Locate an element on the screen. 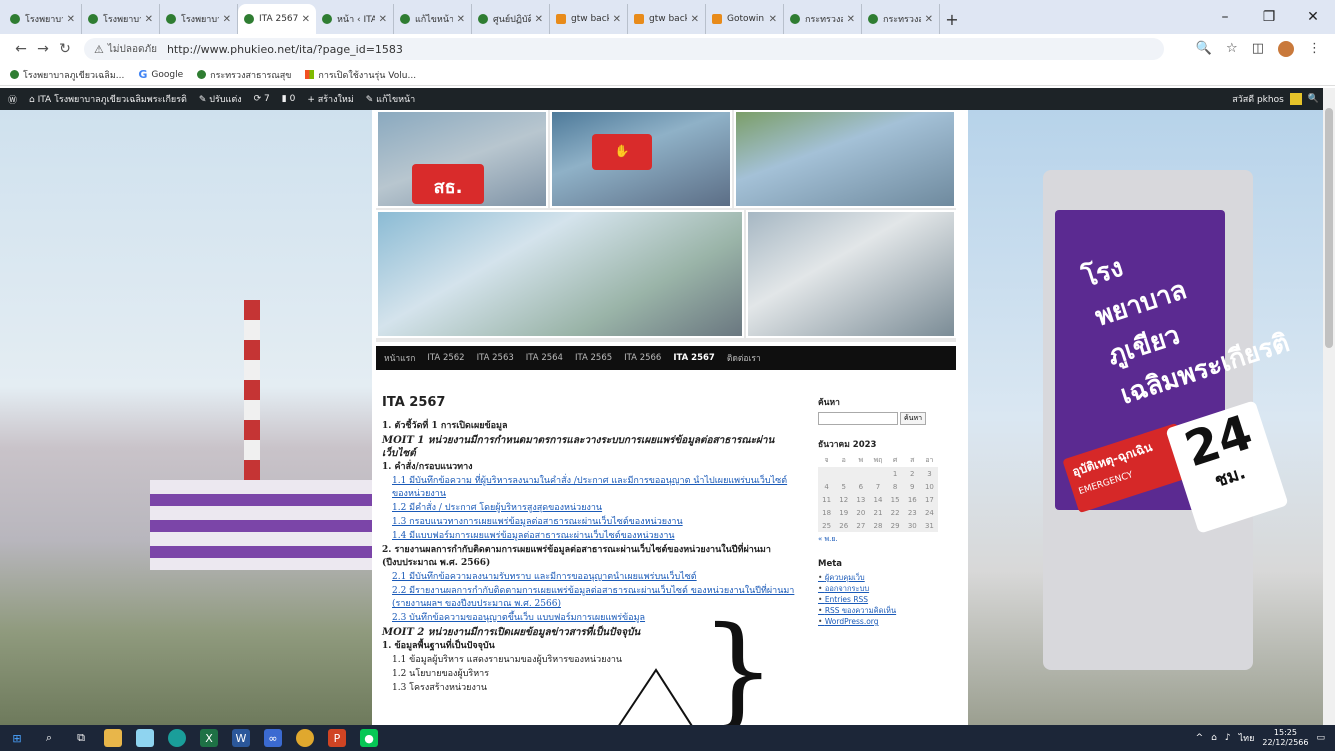 This screenshot has height=751, width=1335. new-link: + สร้างใหม่ is located at coordinates (330, 99).